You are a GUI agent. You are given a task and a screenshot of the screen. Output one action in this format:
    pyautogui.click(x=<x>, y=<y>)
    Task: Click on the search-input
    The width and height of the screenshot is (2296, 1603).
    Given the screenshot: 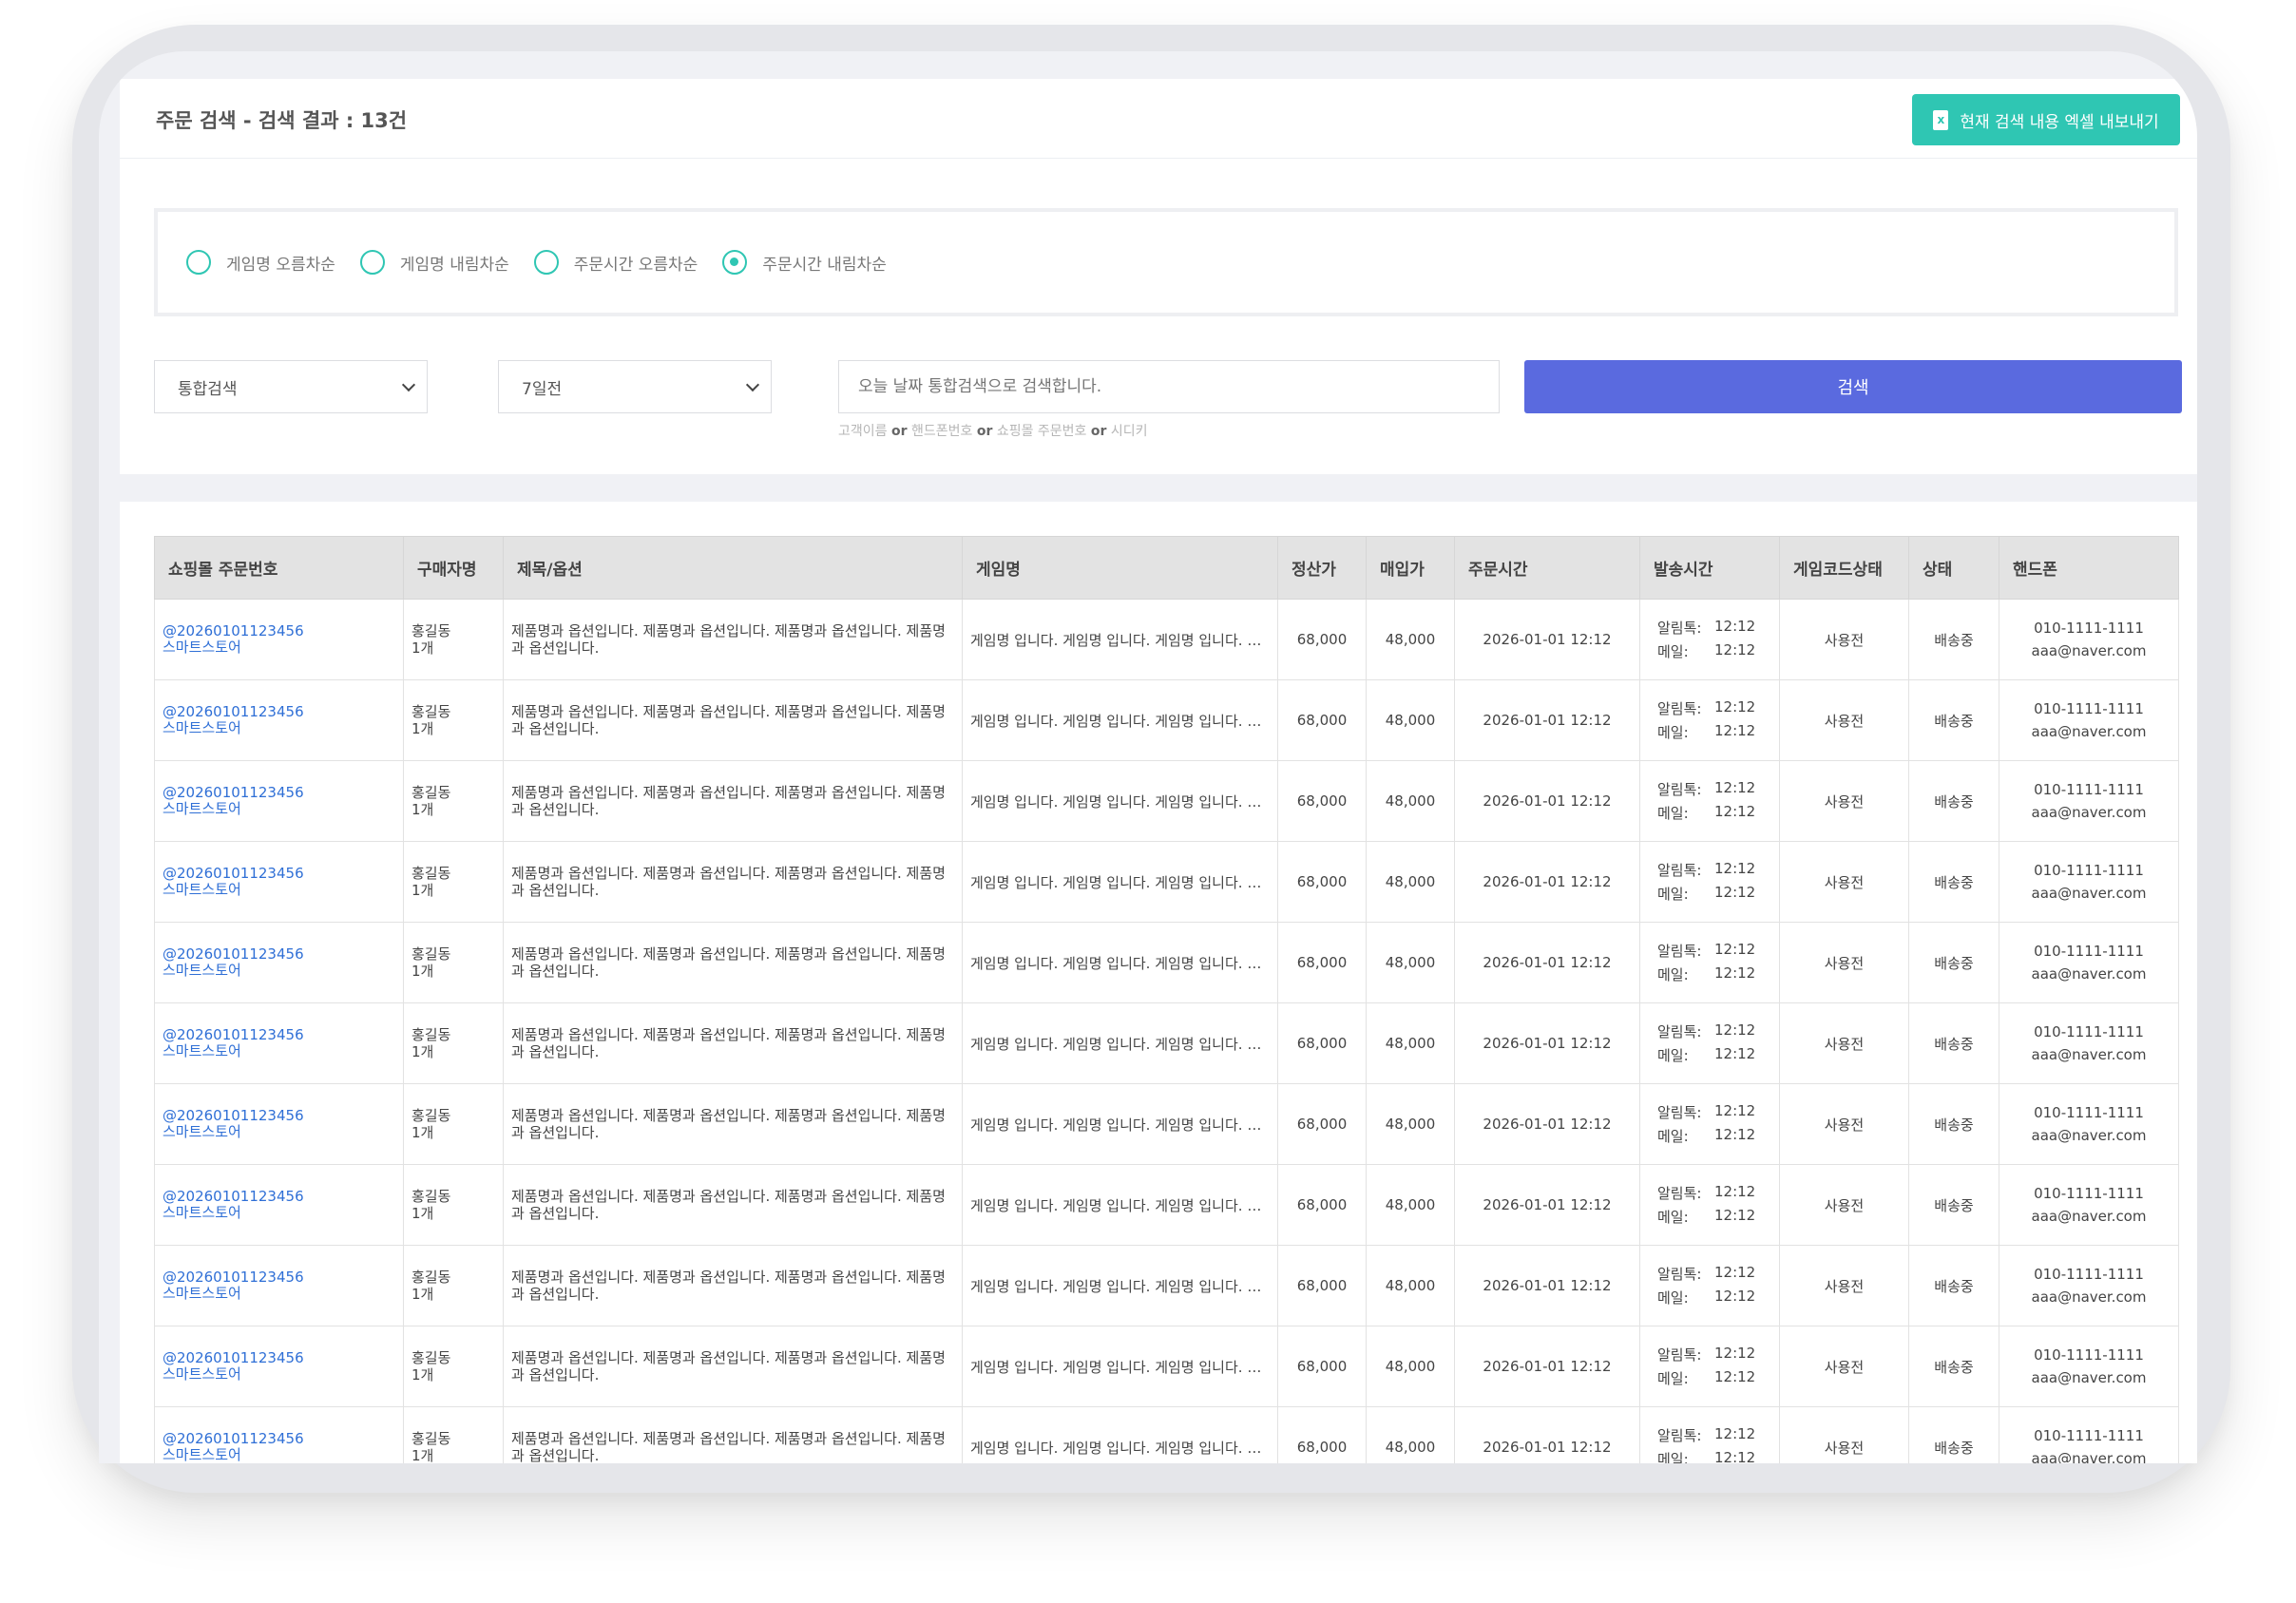 What is the action you would take?
    pyautogui.click(x=1169, y=386)
    